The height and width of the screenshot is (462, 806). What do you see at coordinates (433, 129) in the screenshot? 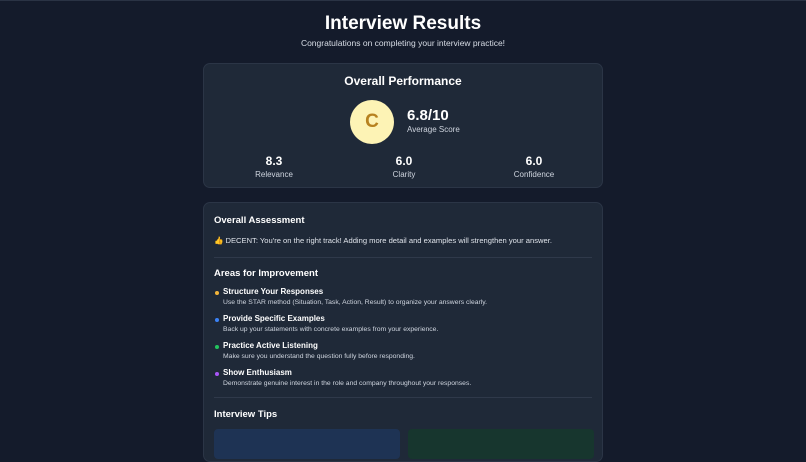
I see `average-score-label: Average Score` at bounding box center [433, 129].